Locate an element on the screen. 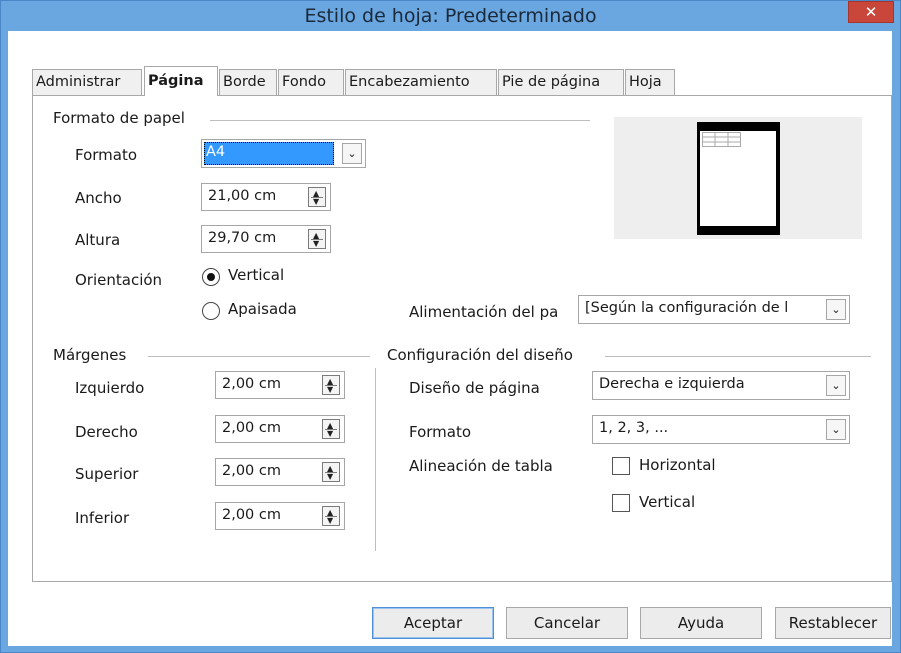  cancel-button: Cancelar is located at coordinates (567, 623).